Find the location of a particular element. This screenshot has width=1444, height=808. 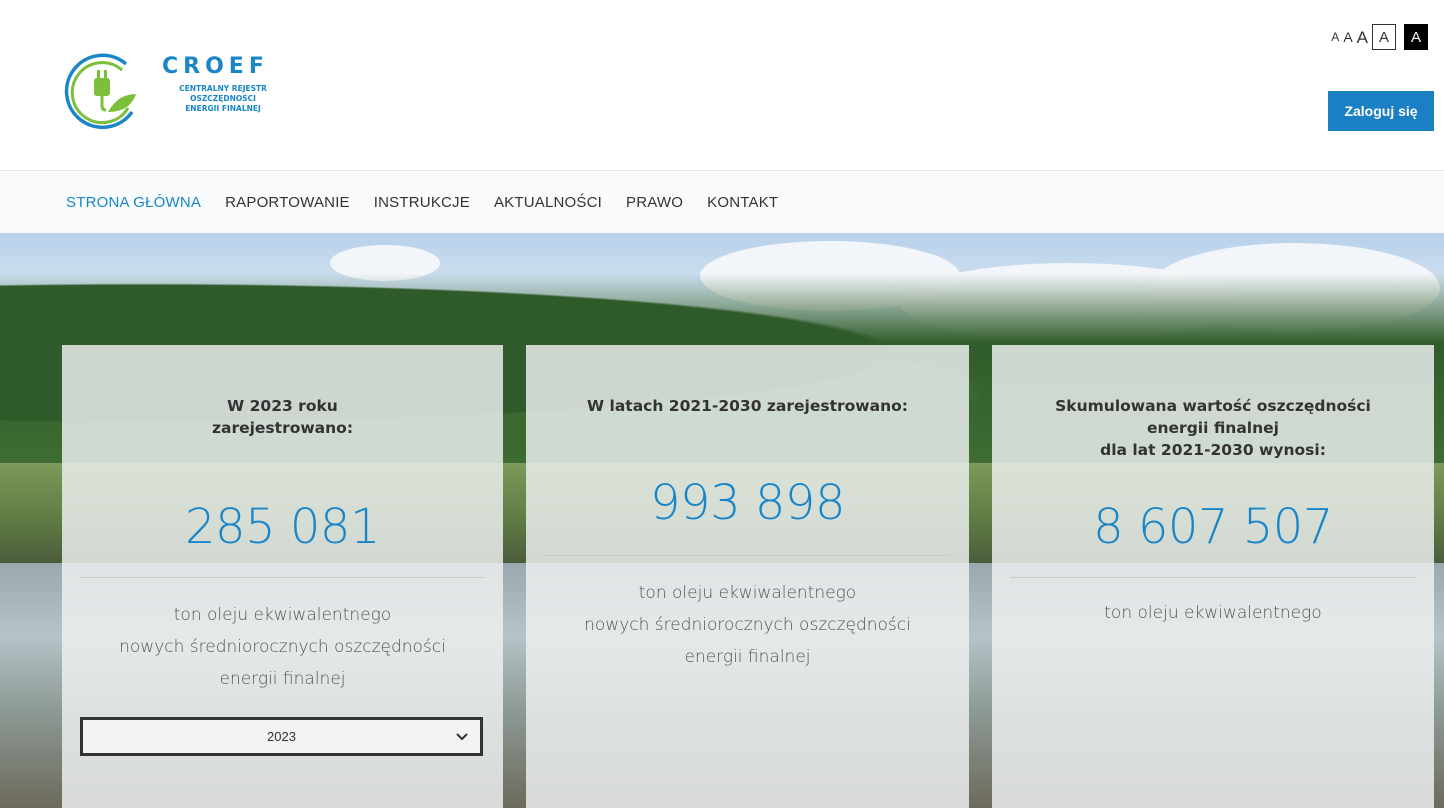

nav-item-news: AKTUALNOŚCI is located at coordinates (548, 202).